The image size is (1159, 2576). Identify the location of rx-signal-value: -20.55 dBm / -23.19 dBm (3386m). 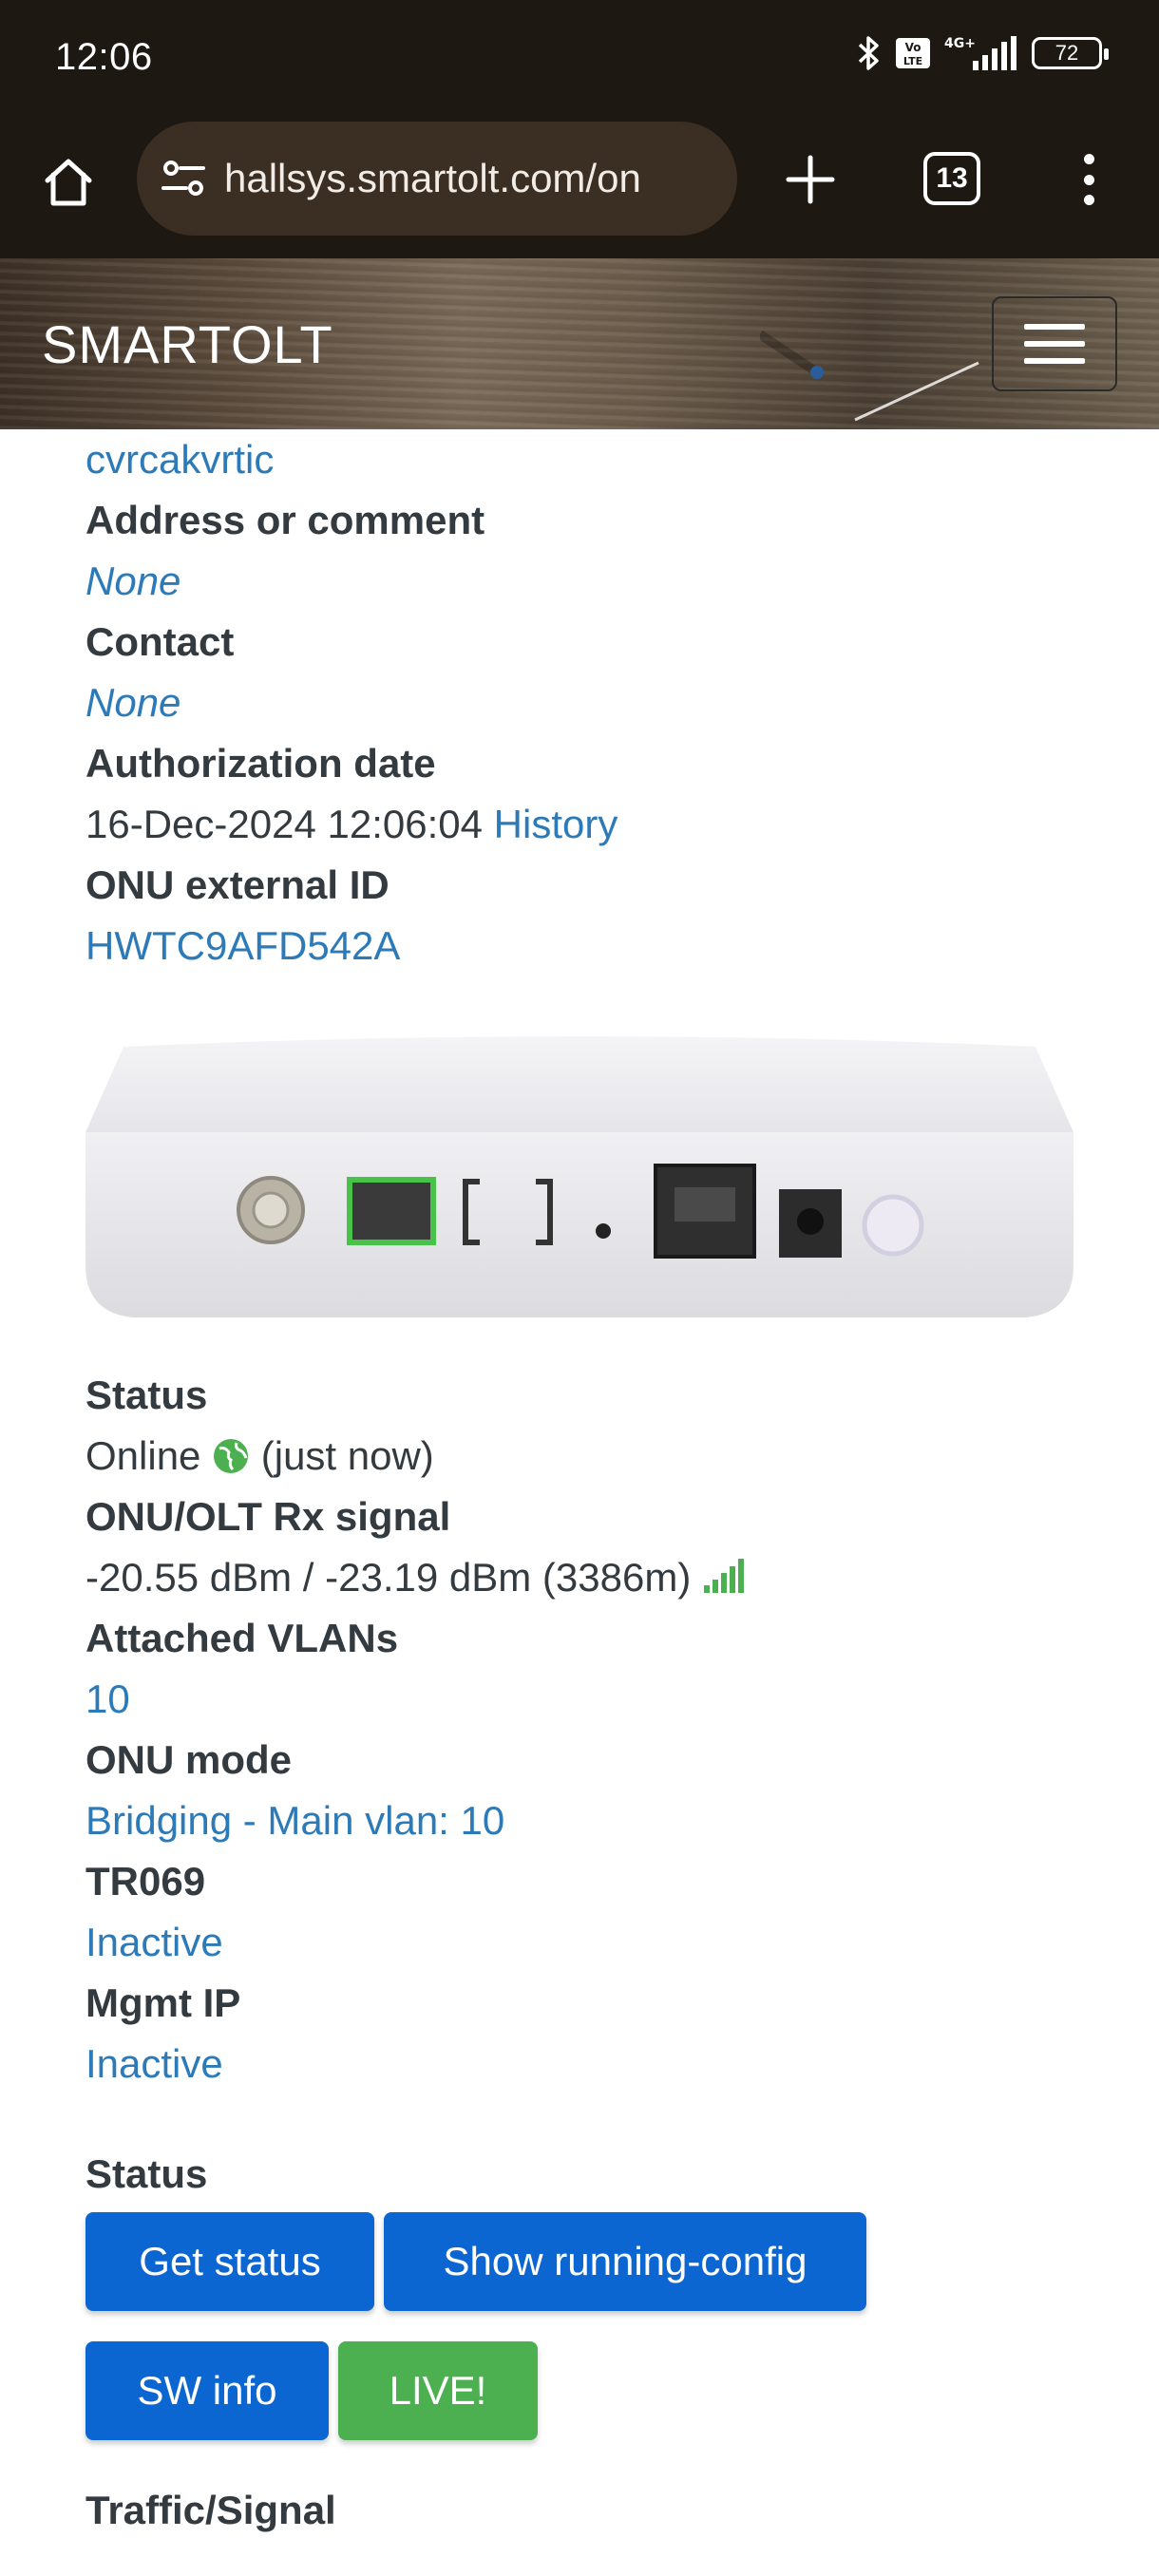
(389, 1577).